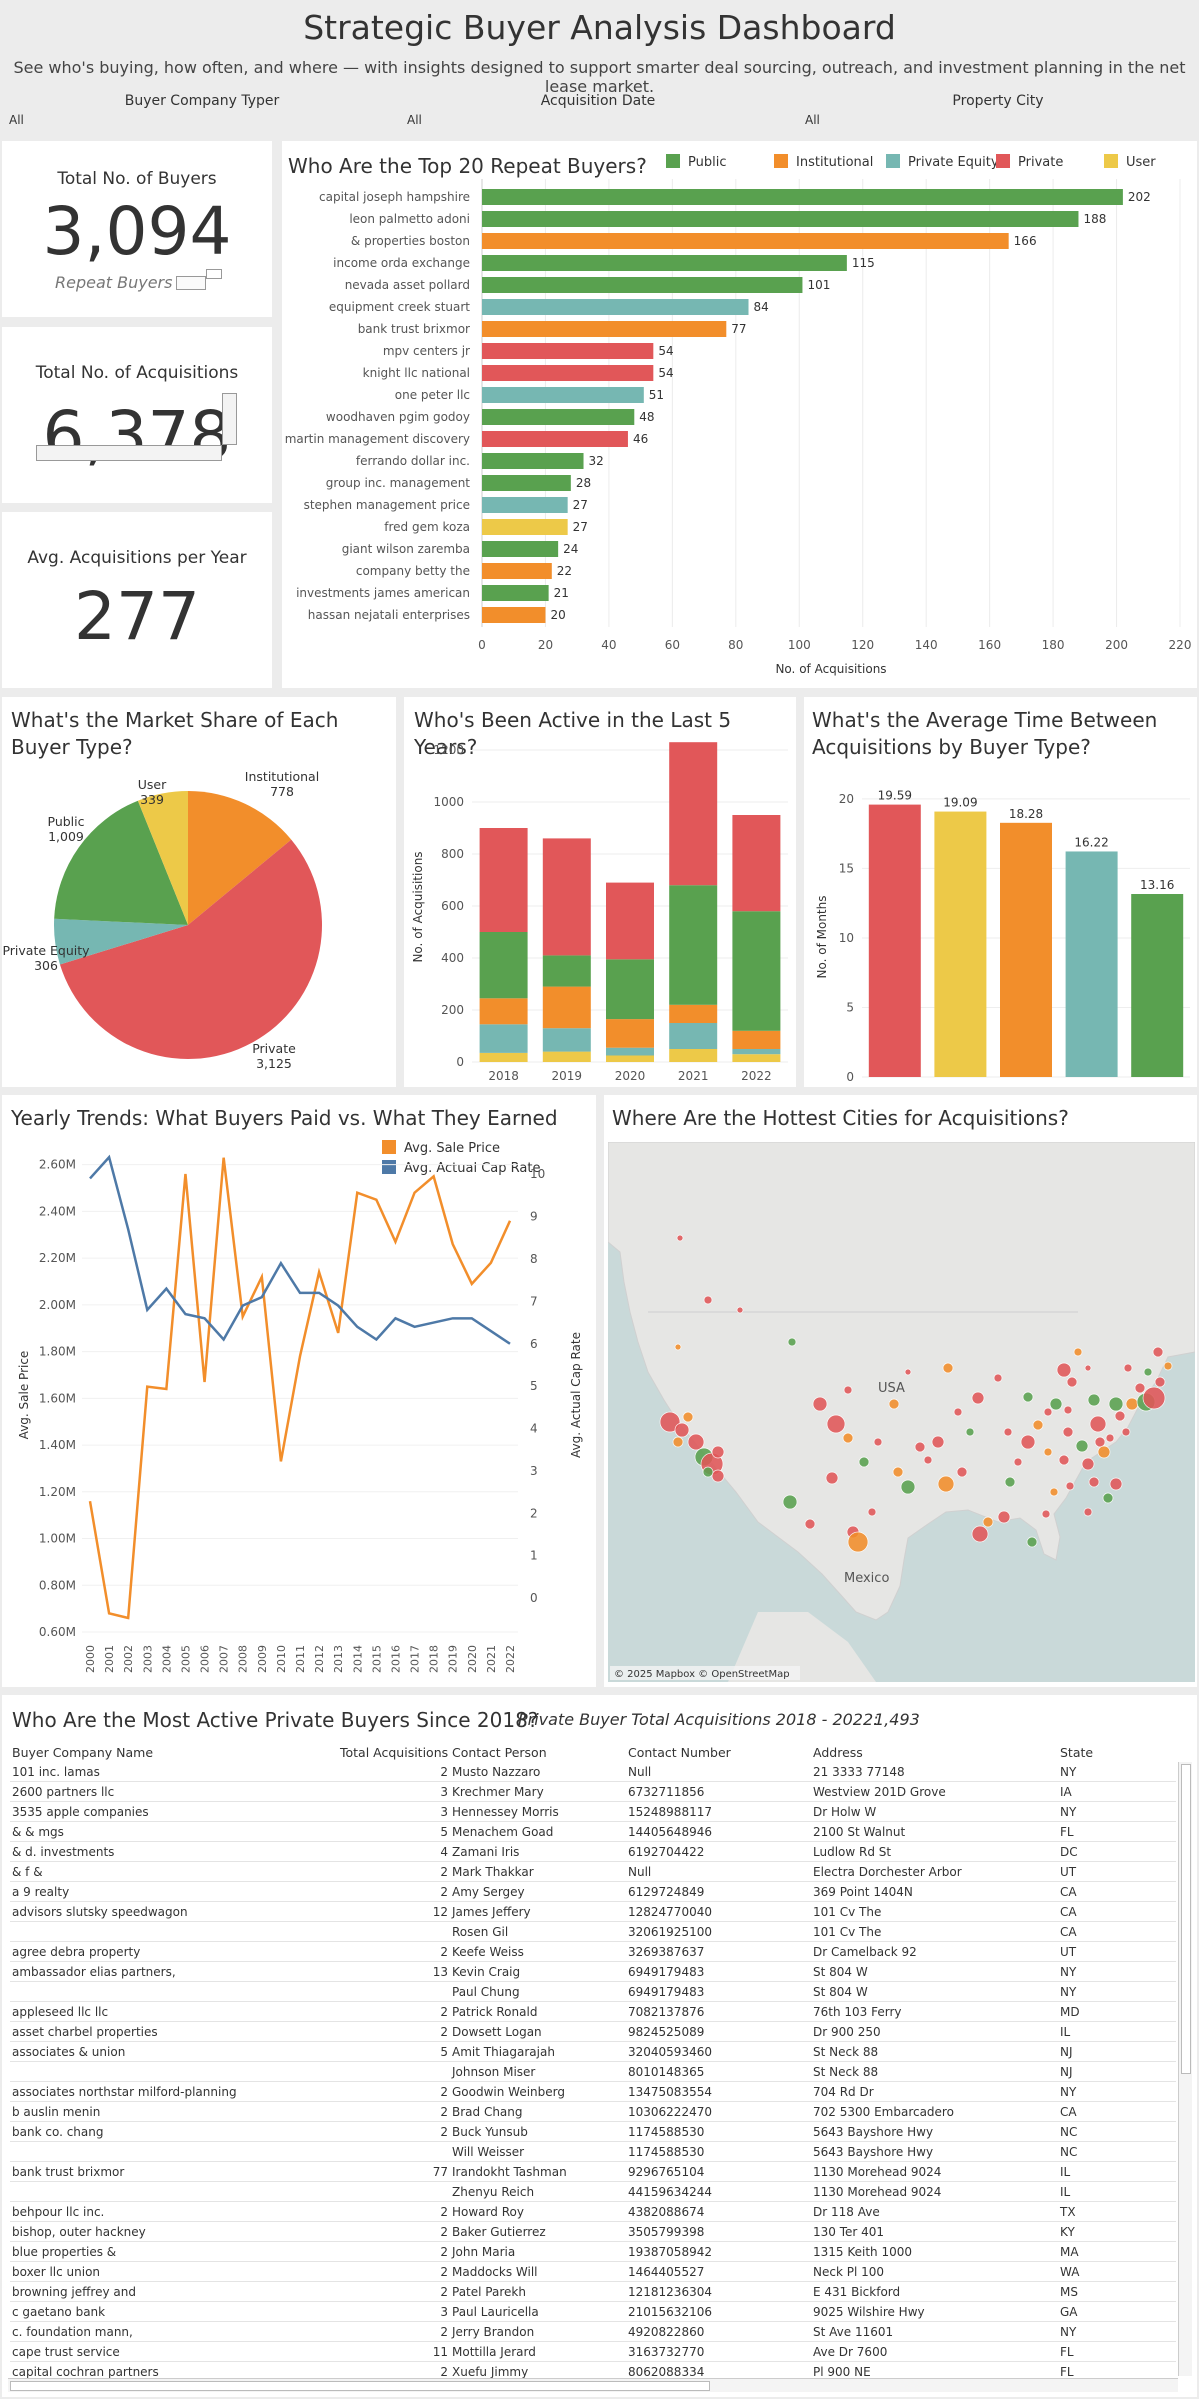 This screenshot has width=1199, height=2399. What do you see at coordinates (414, 120) in the screenshot?
I see `filter-acquisition-date-value: All` at bounding box center [414, 120].